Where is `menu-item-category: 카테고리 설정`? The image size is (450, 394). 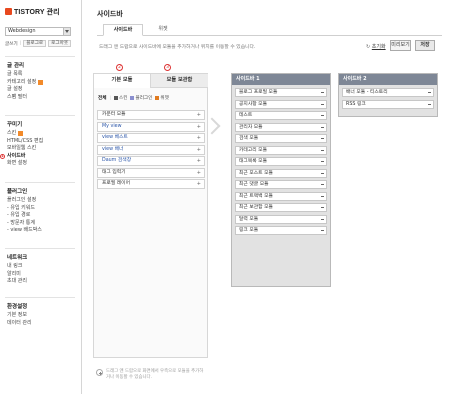 menu-item-category: 카테고리 설정 is located at coordinates (25, 83).